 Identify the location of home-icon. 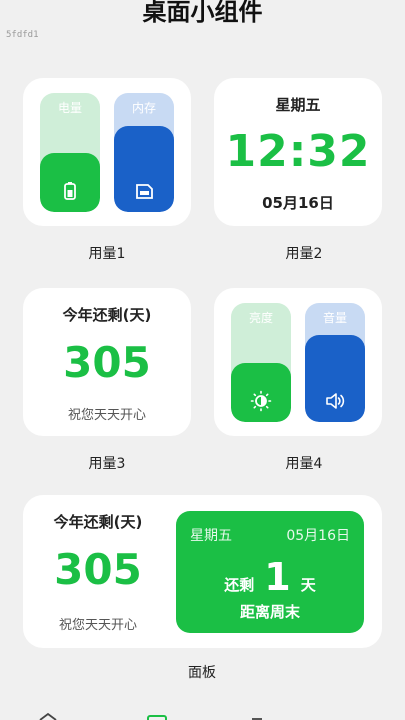
(48, 715).